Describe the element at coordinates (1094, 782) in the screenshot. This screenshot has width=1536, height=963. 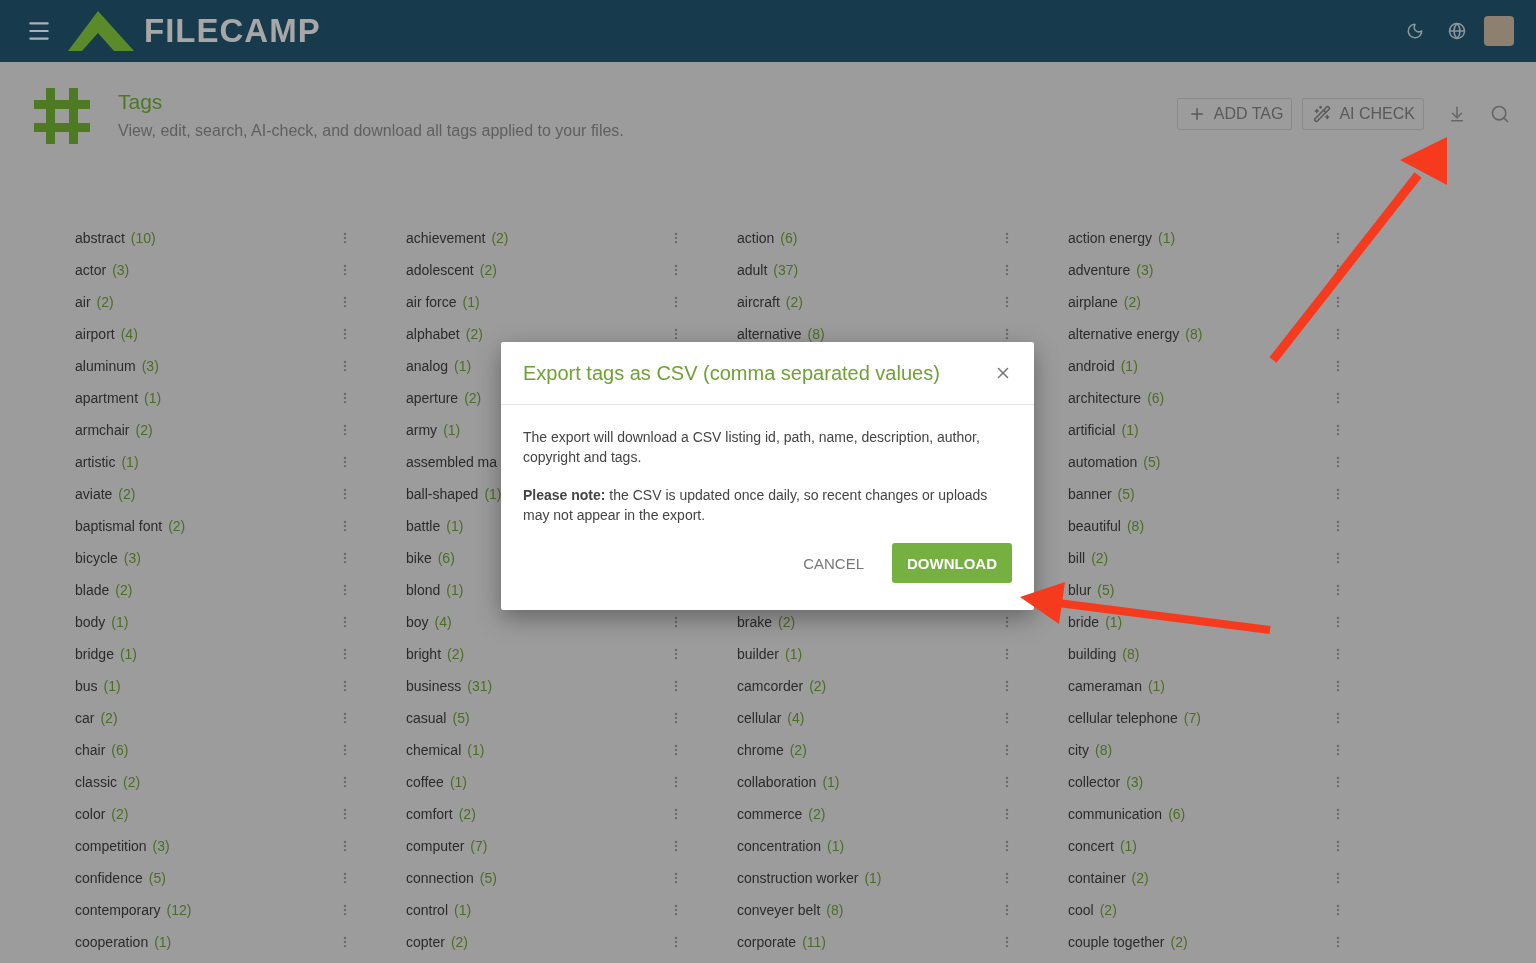
I see `tag-name: collector` at that location.